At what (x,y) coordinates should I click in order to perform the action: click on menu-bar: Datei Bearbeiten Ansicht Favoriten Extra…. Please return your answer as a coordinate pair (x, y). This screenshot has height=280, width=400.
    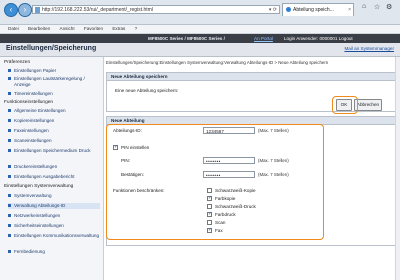
    Looking at the image, I should click on (200, 29).